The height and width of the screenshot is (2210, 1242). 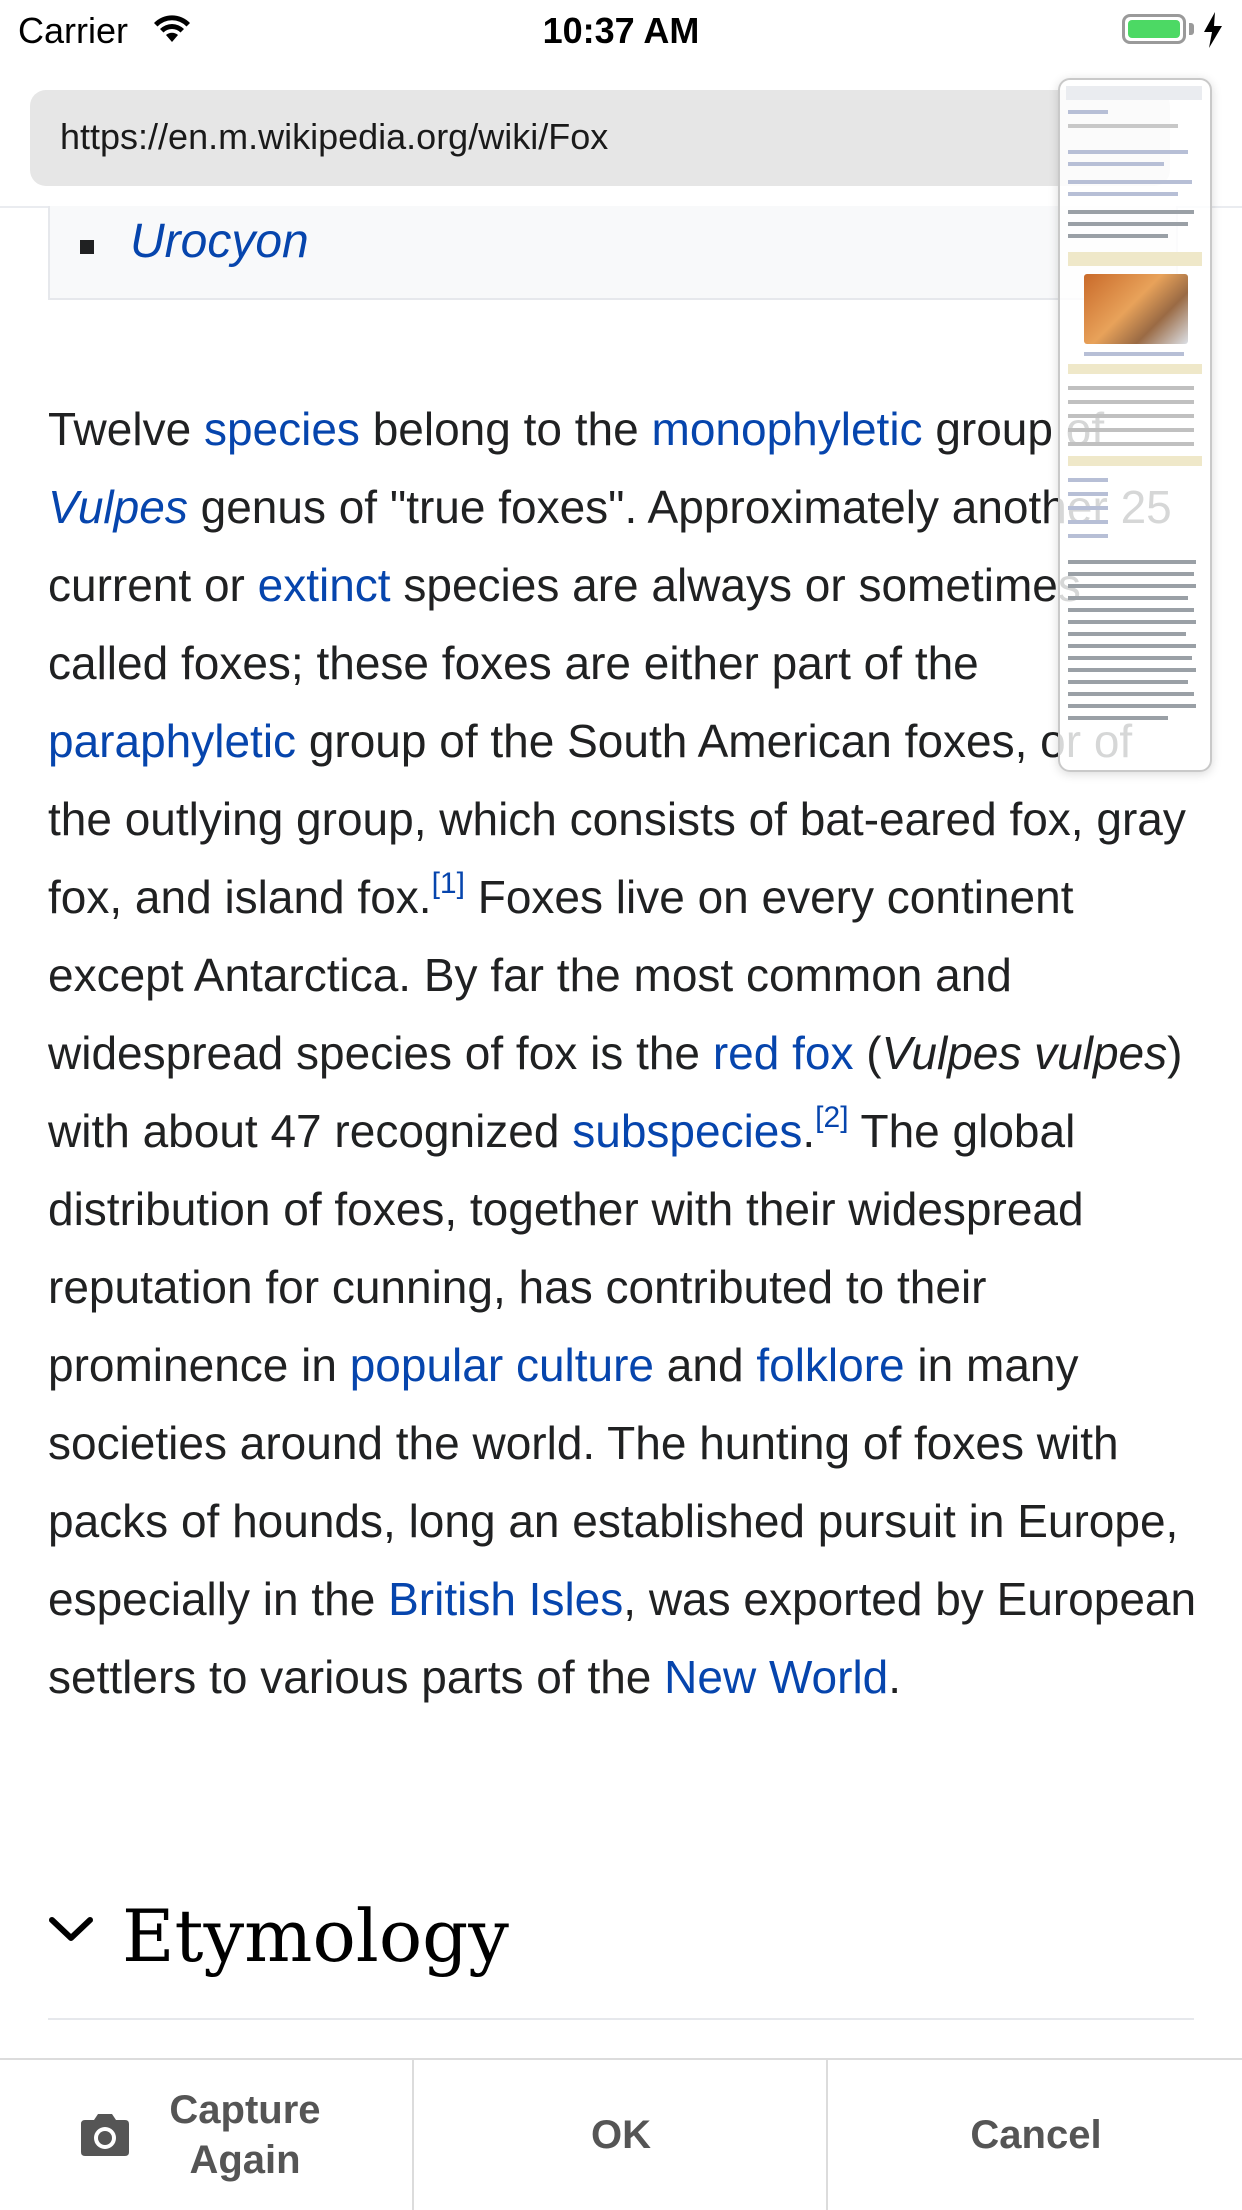 I want to click on bottom-toolbar: Capture Again OK Cancel, so click(x=621, y=2134).